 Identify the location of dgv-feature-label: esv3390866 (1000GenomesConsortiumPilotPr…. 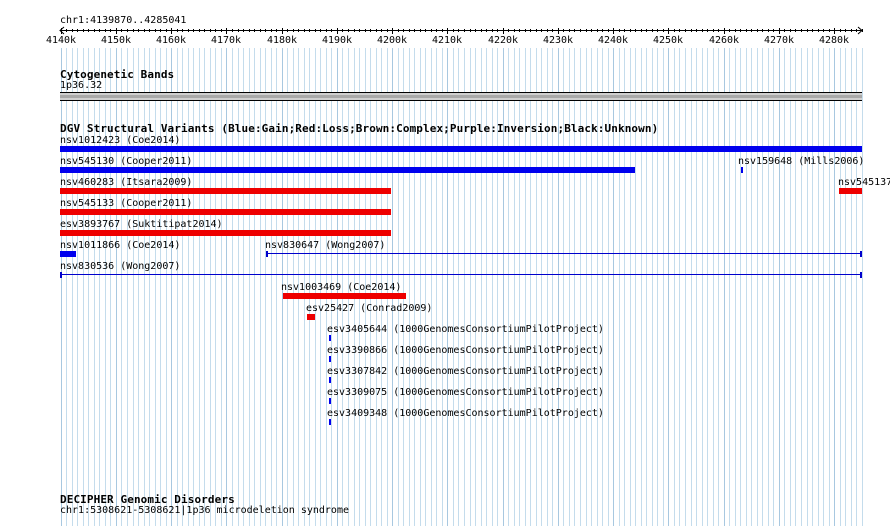
(465, 351).